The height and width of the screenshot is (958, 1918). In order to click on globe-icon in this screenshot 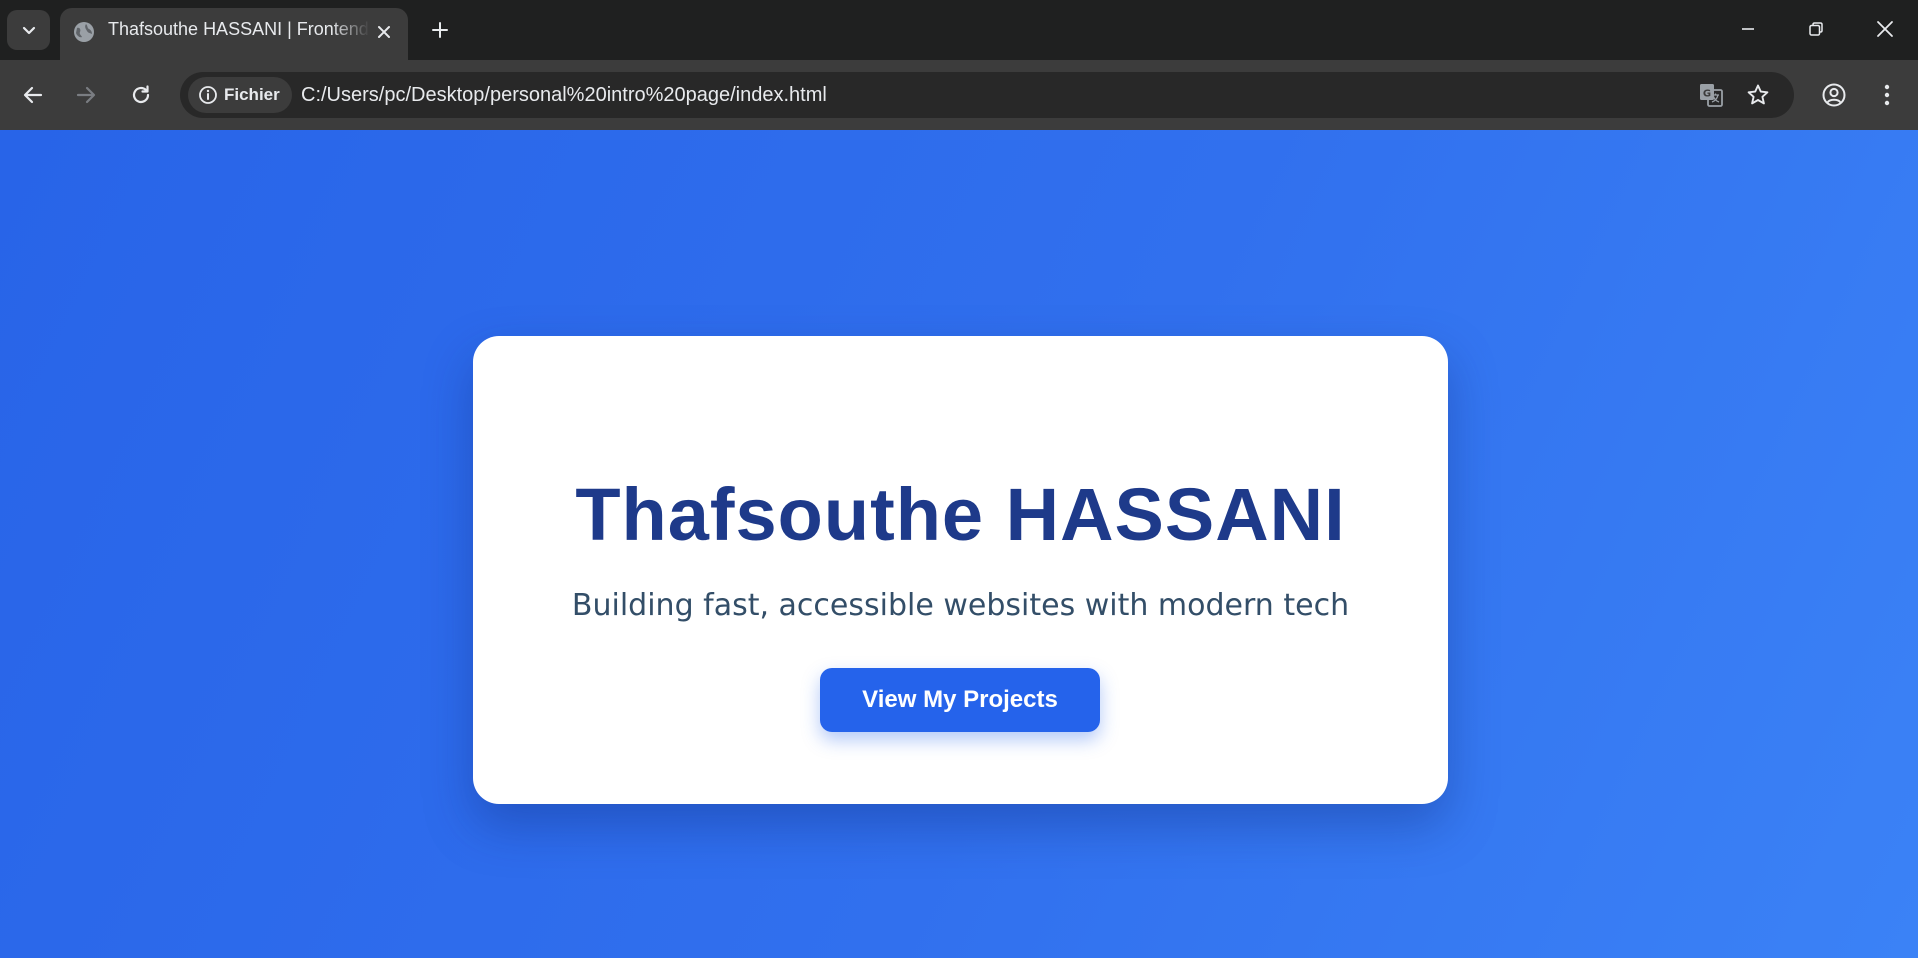, I will do `click(84, 32)`.